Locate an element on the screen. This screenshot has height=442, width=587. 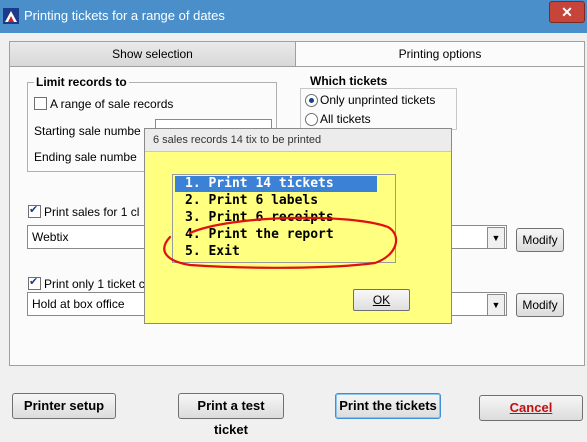
print-only-dropdown-arrow: ▼ is located at coordinates (496, 305).